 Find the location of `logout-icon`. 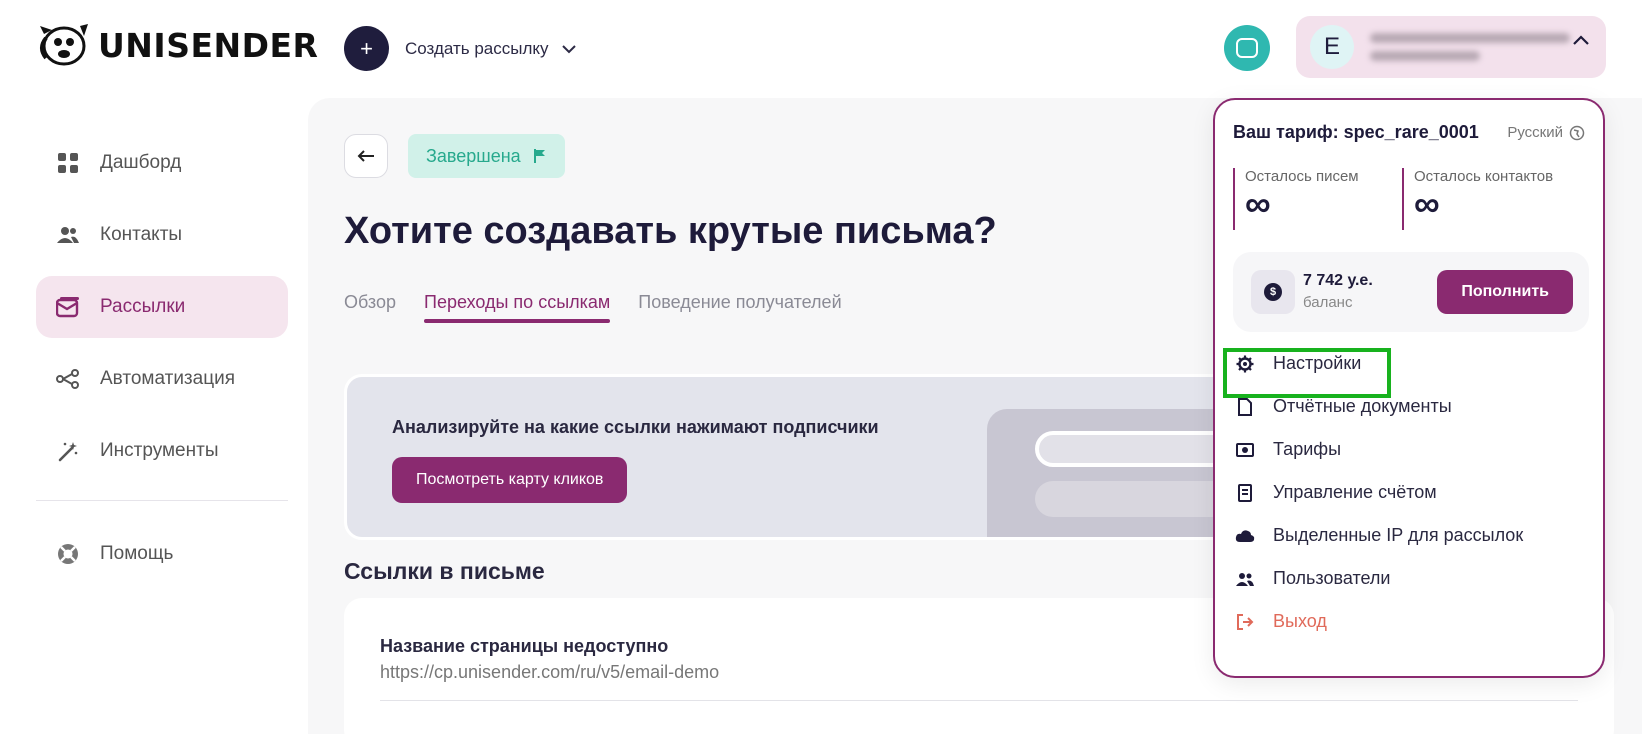

logout-icon is located at coordinates (1245, 622).